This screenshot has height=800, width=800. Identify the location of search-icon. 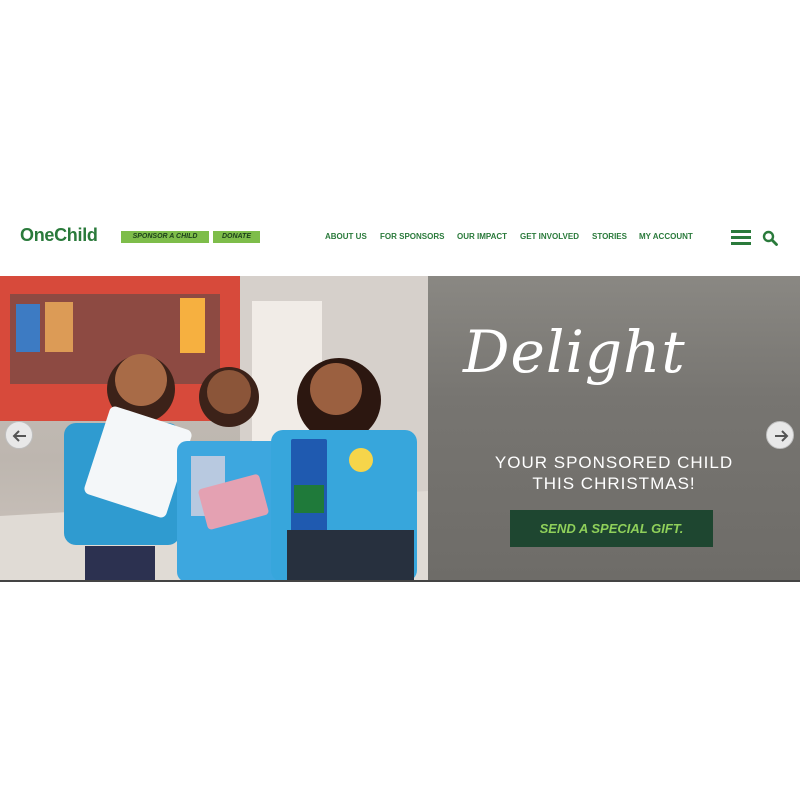
(770, 238).